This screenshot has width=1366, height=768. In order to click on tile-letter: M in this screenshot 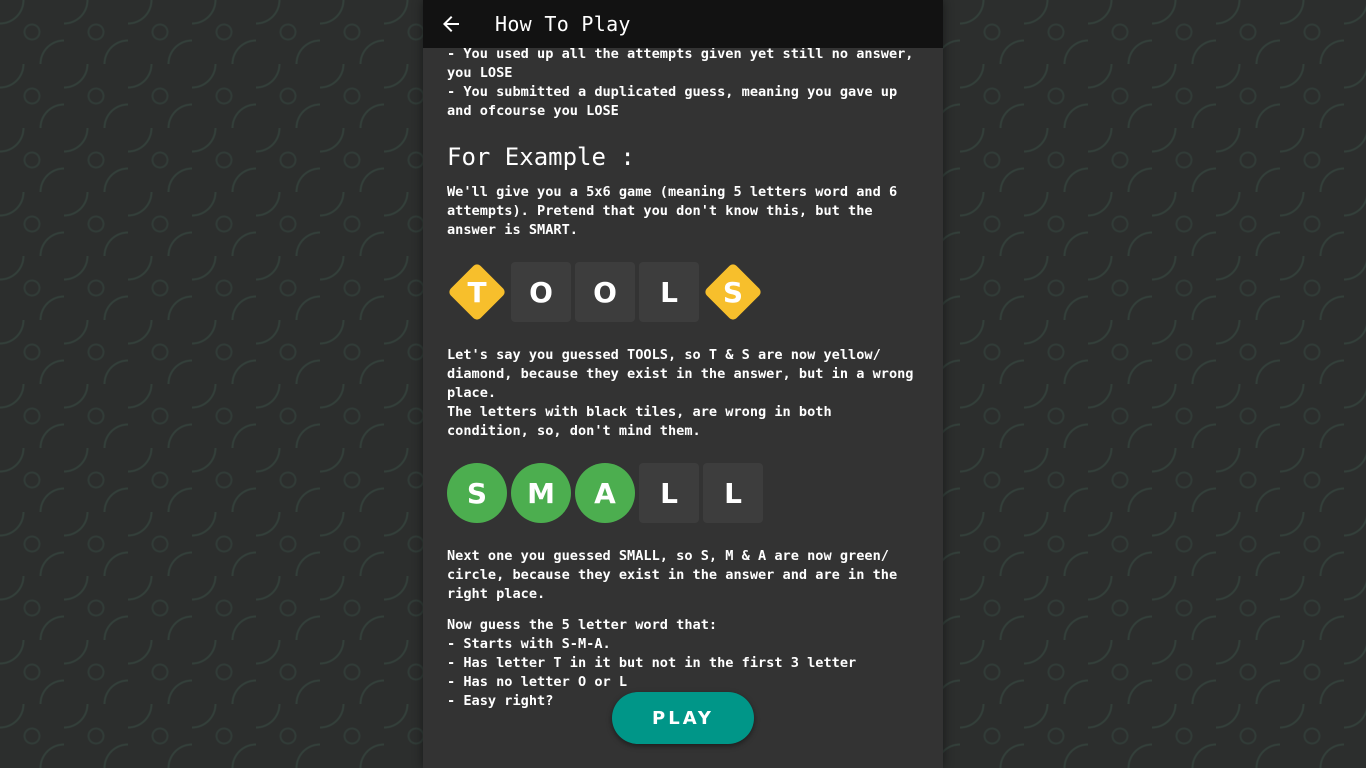, I will do `click(541, 493)`.